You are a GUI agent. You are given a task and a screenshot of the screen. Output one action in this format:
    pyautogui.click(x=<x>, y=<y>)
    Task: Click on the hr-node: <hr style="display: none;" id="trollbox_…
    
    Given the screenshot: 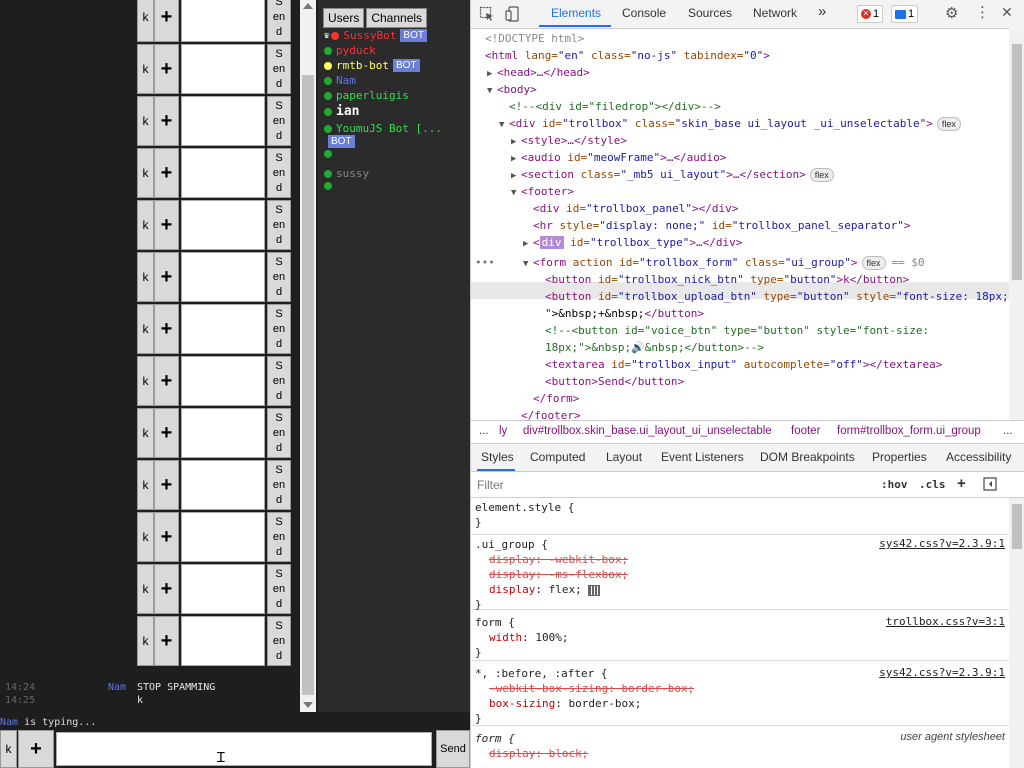 What is the action you would take?
    pyautogui.click(x=722, y=225)
    